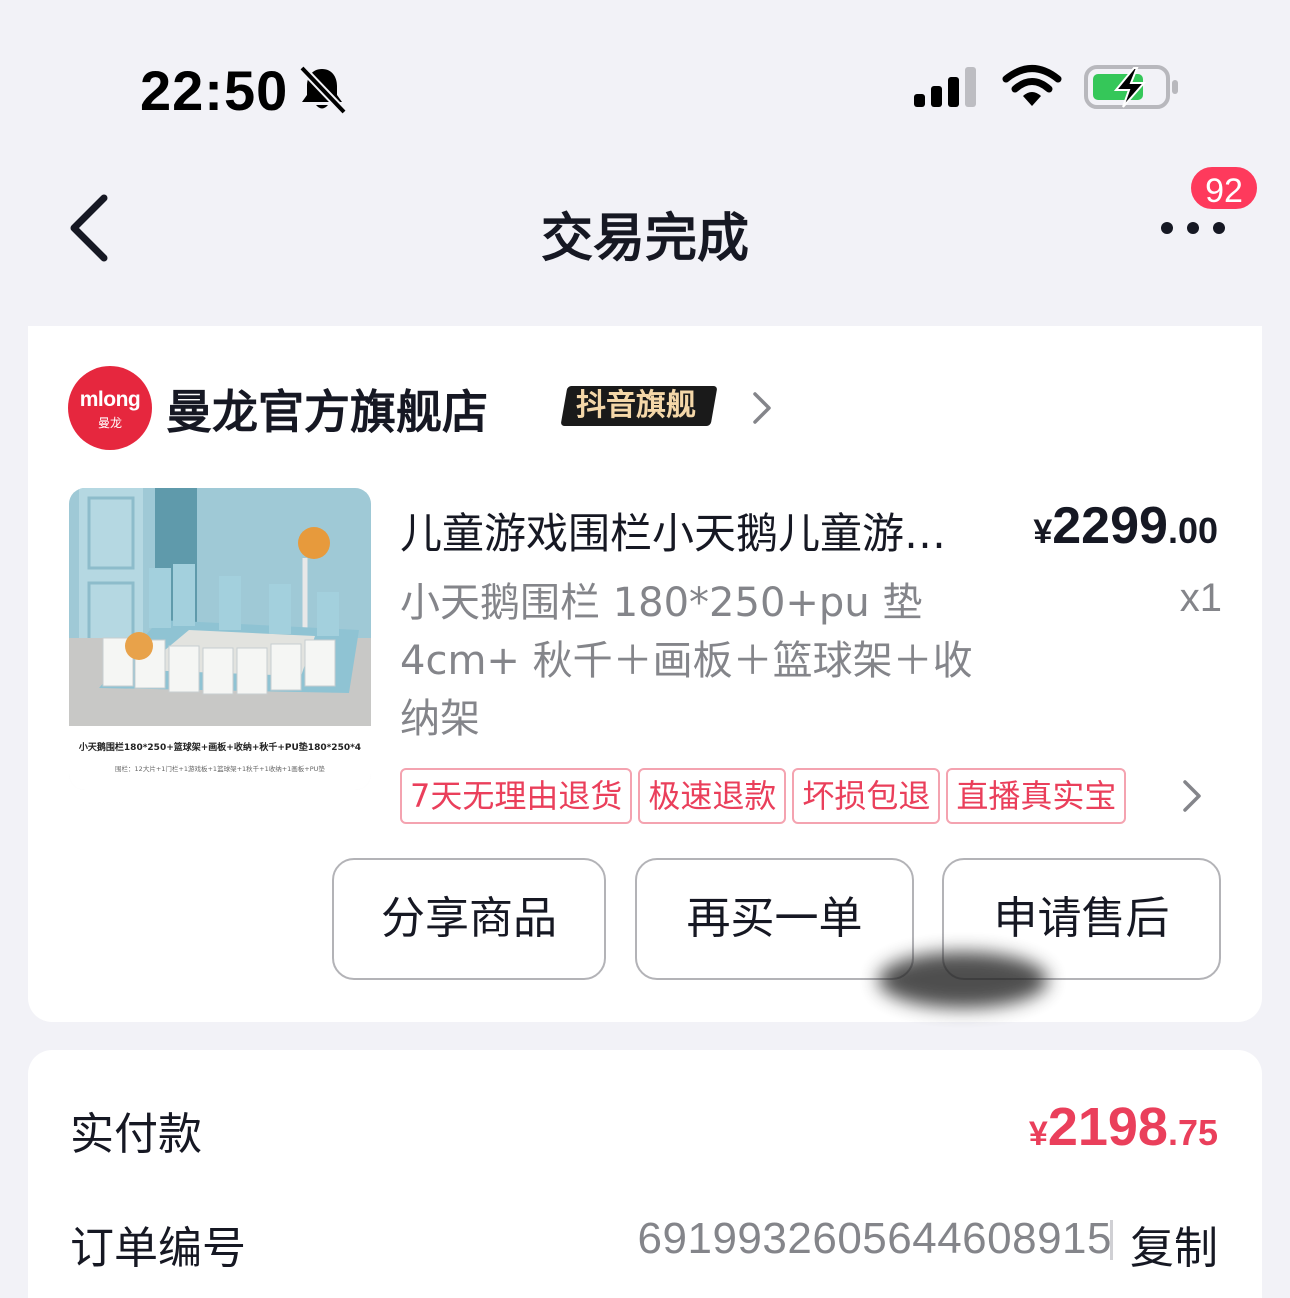  Describe the element at coordinates (866, 796) in the screenshot. I see `service-tag: 坏损包退` at that location.